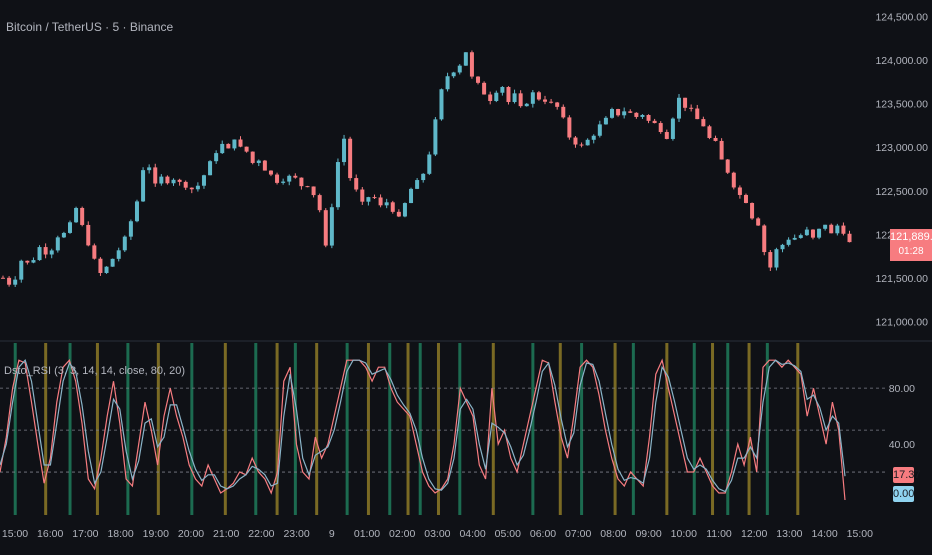 The width and height of the screenshot is (932, 555). Describe the element at coordinates (901, 192) in the screenshot. I see `price-tick-label: 122,500.00` at that location.